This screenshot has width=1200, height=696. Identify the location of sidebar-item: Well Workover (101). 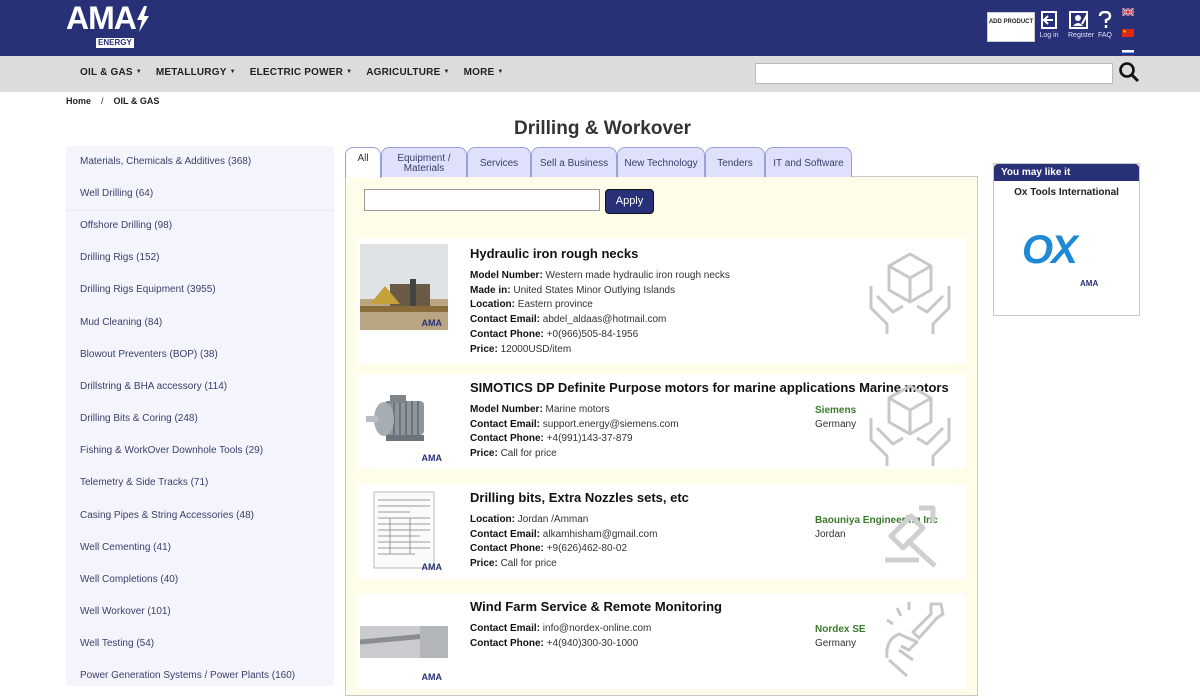
(125, 612).